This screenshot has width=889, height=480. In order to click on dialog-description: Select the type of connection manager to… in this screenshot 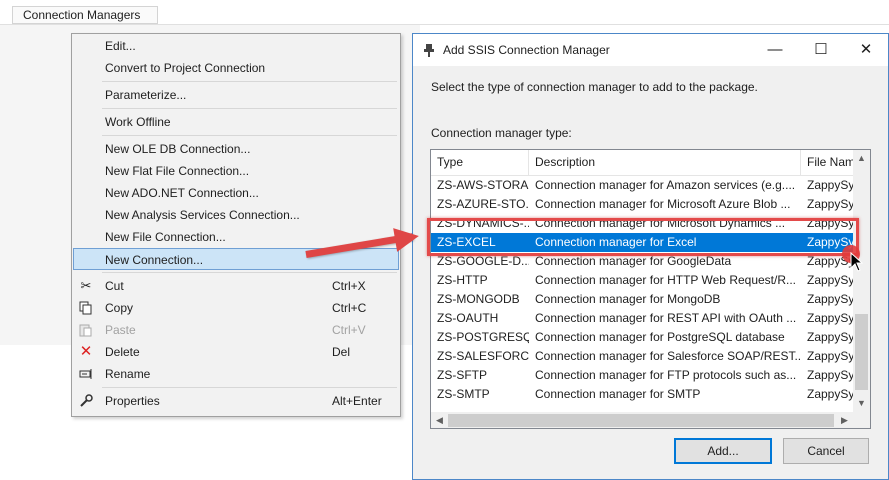, I will do `click(594, 87)`.